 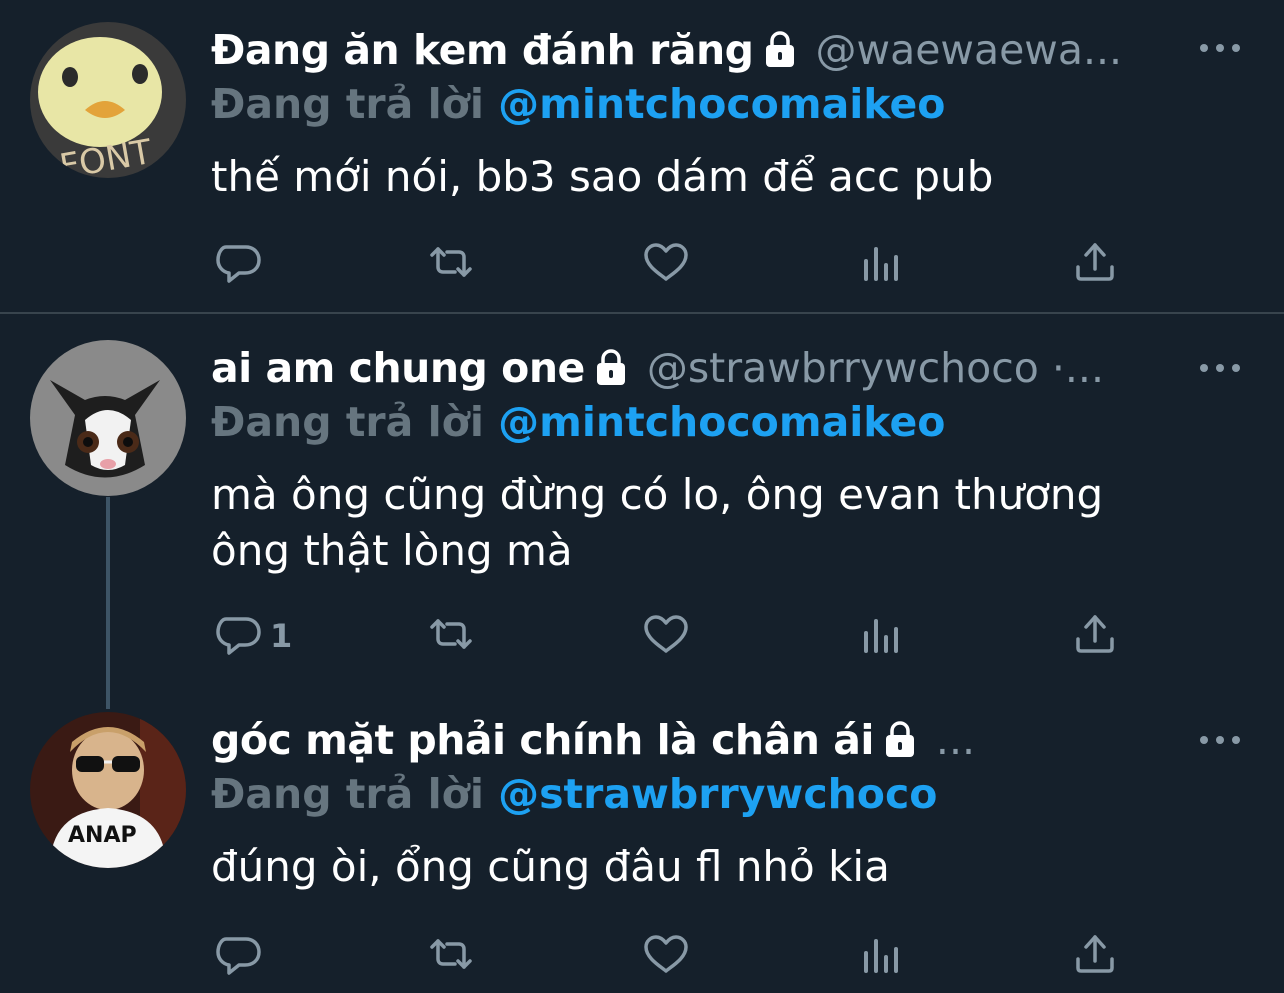 What do you see at coordinates (717, 794) in the screenshot?
I see `reply-to-handle: @strawbrrywchoco` at bounding box center [717, 794].